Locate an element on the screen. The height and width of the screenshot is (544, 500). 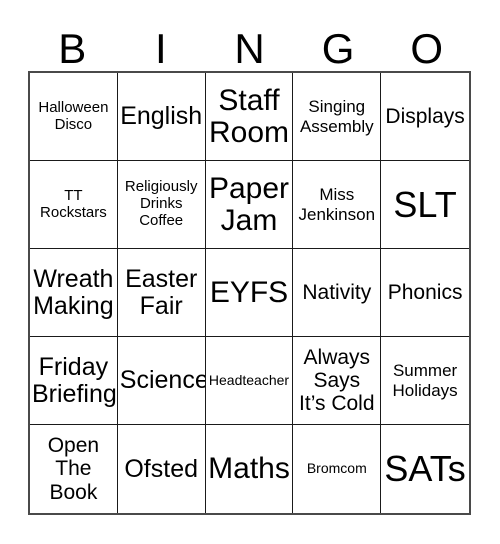
bingo-cell-label: SLT is located at coordinates (425, 204).